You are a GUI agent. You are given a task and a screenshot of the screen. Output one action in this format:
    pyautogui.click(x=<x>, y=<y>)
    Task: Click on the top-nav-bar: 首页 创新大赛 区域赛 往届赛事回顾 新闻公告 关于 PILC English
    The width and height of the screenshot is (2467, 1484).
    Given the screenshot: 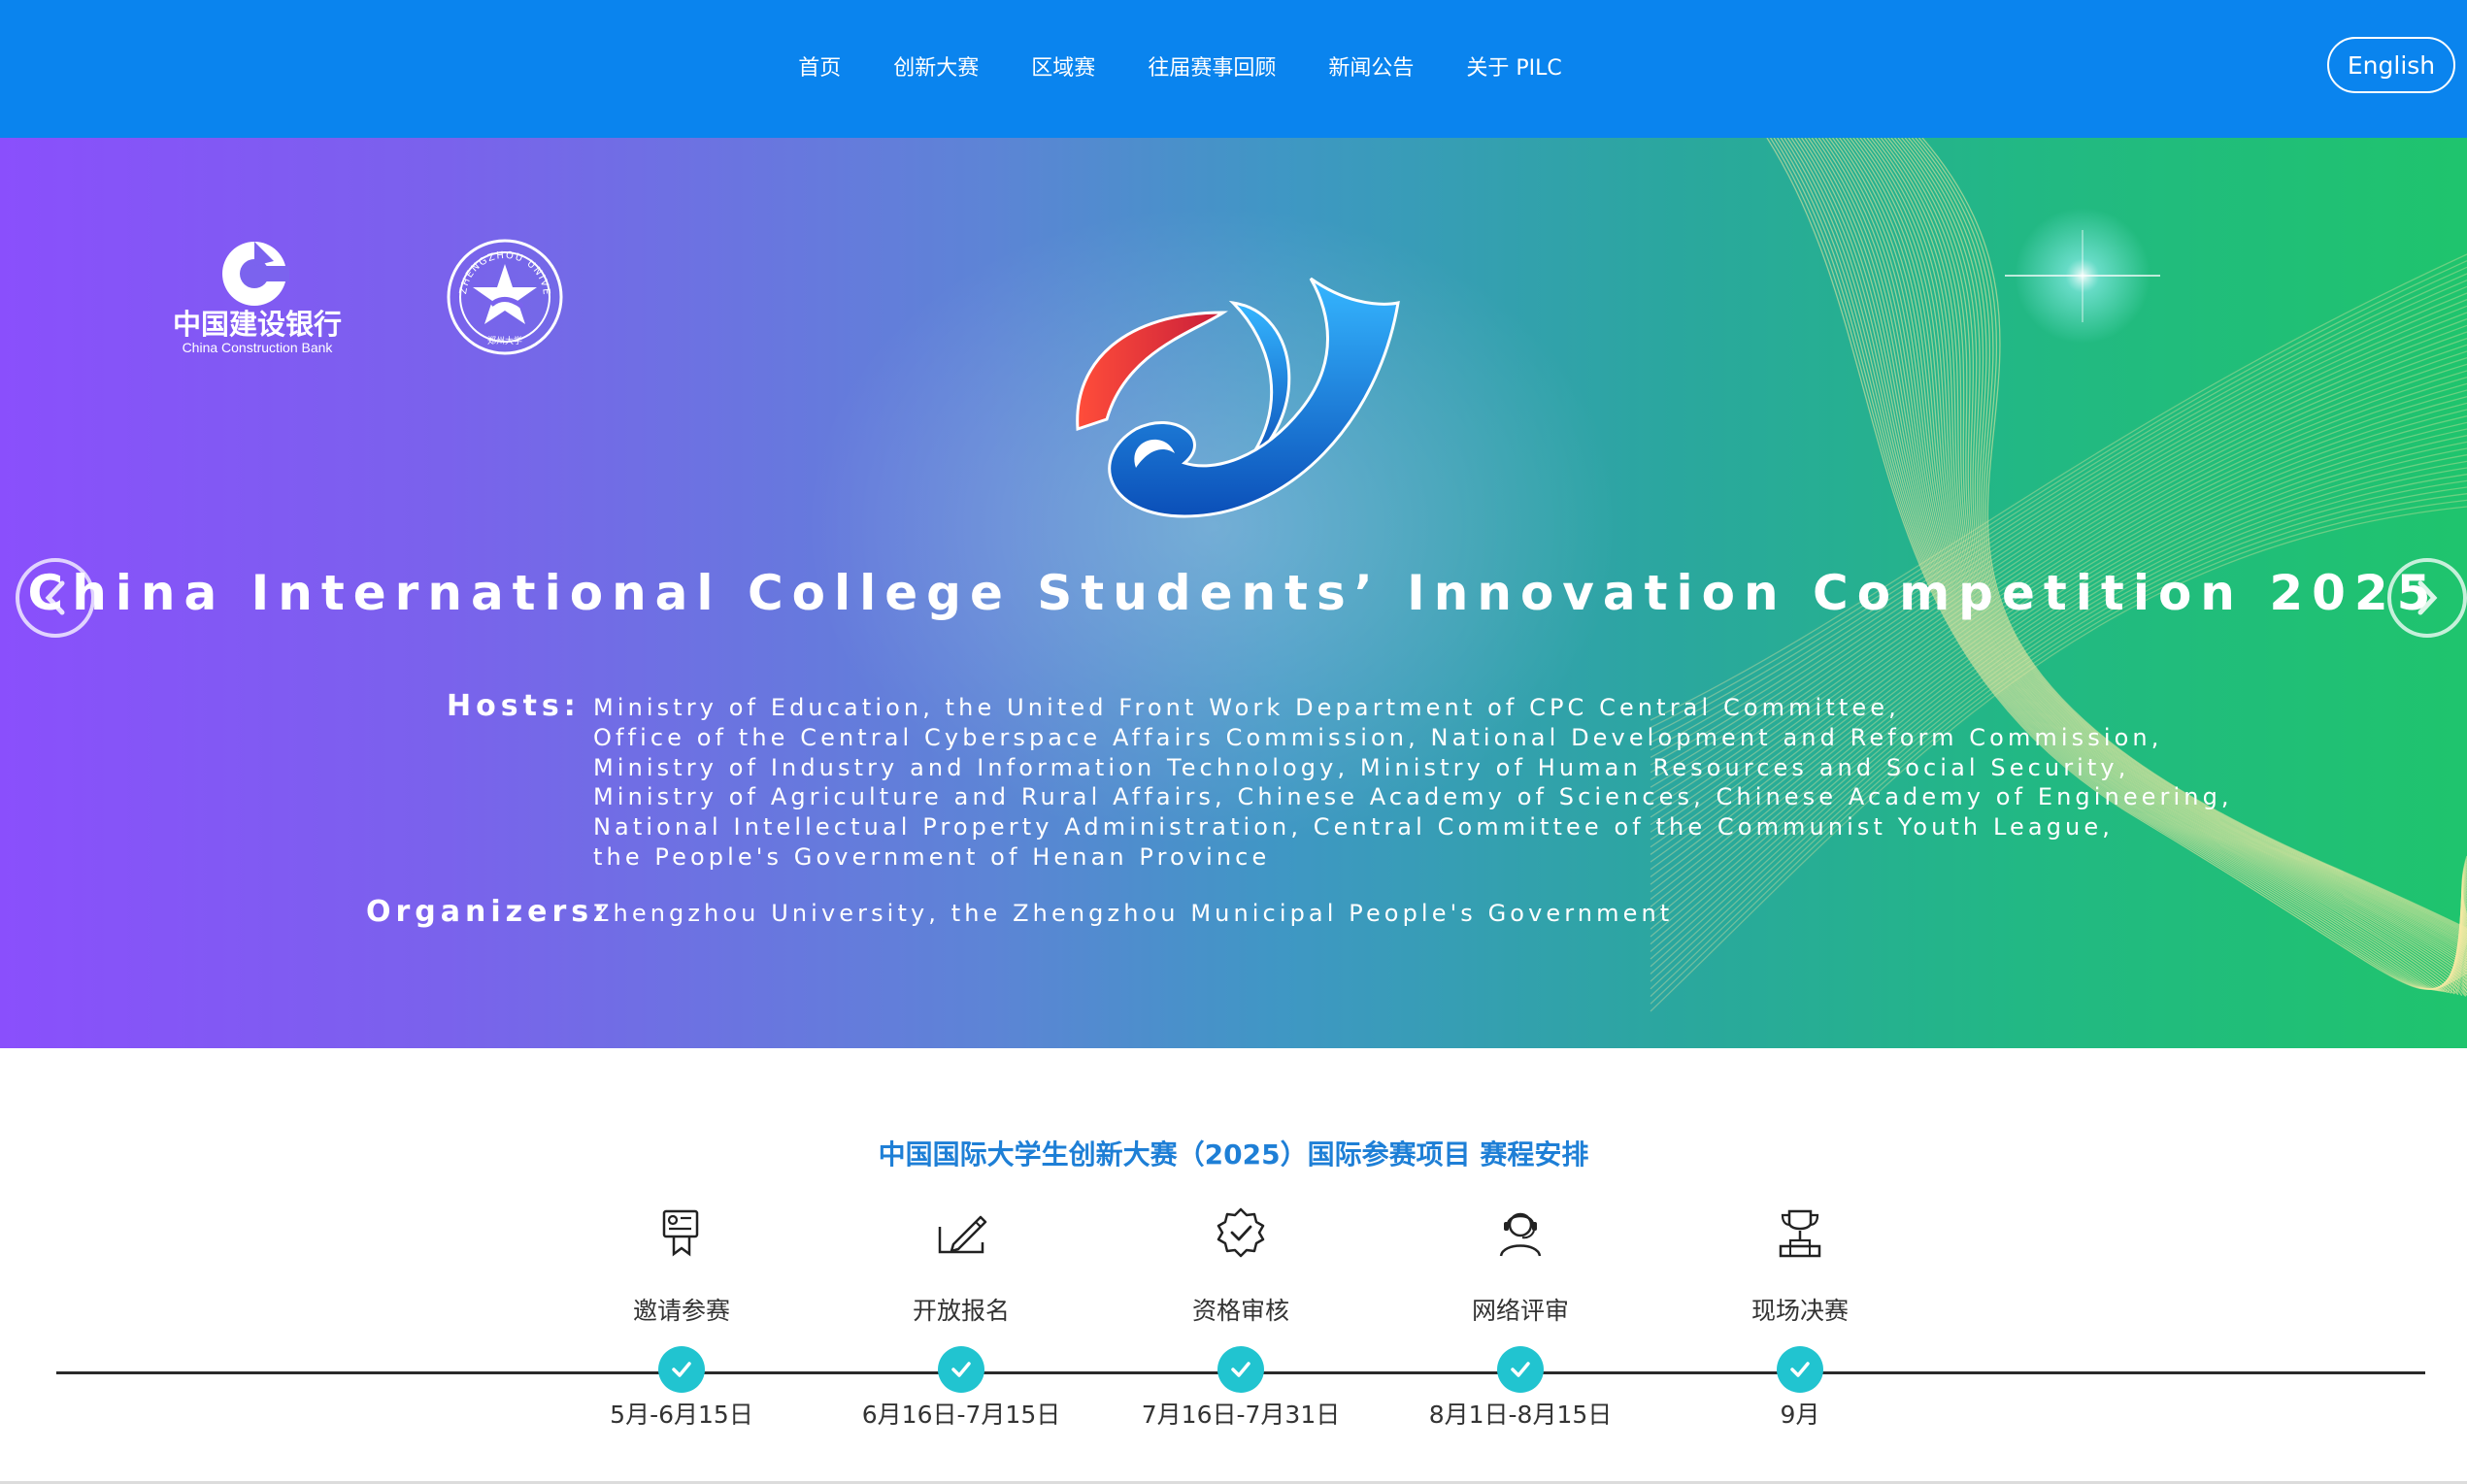 What is the action you would take?
    pyautogui.click(x=1234, y=69)
    